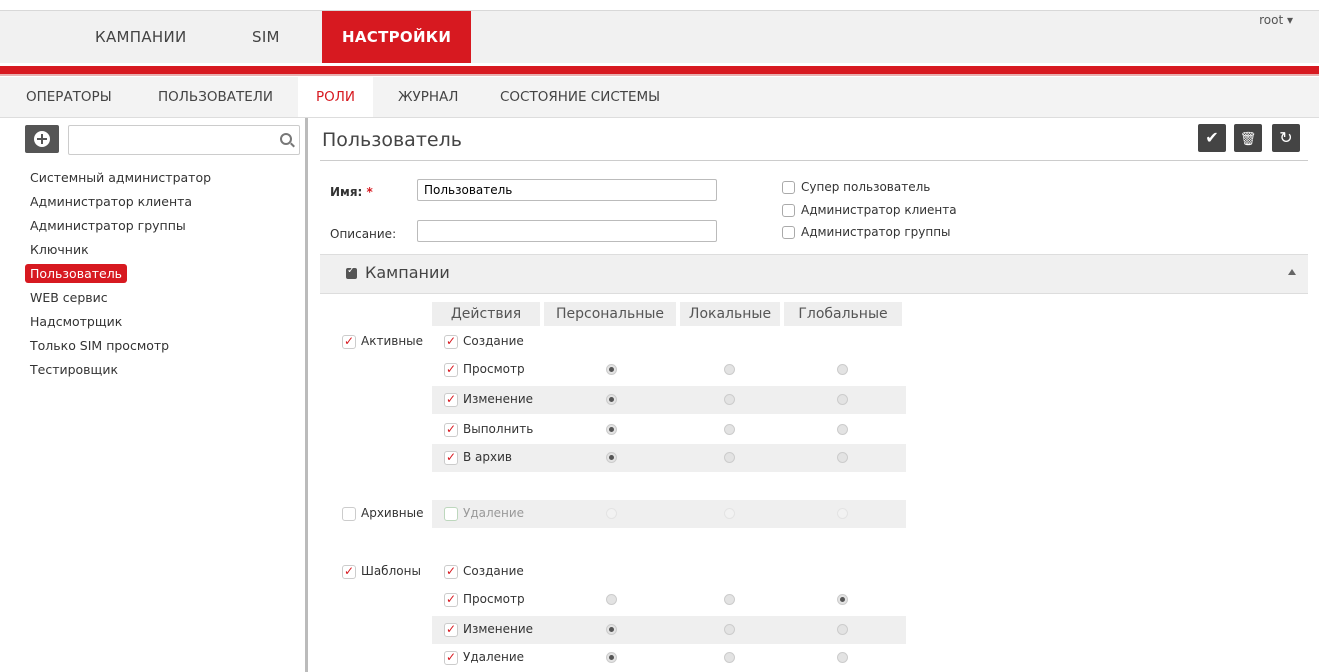  What do you see at coordinates (1276, 20) in the screenshot?
I see `user-menu: root ▾` at bounding box center [1276, 20].